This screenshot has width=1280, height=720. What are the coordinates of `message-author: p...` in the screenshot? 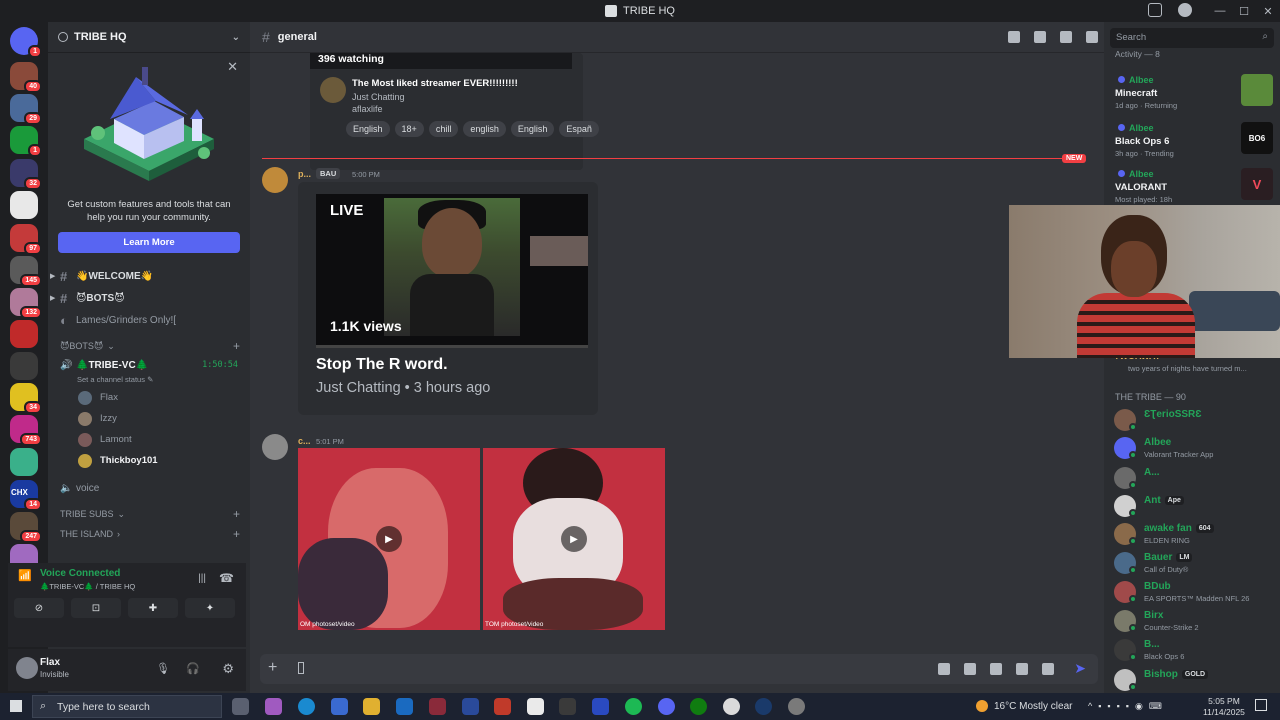 It's located at (304, 174).